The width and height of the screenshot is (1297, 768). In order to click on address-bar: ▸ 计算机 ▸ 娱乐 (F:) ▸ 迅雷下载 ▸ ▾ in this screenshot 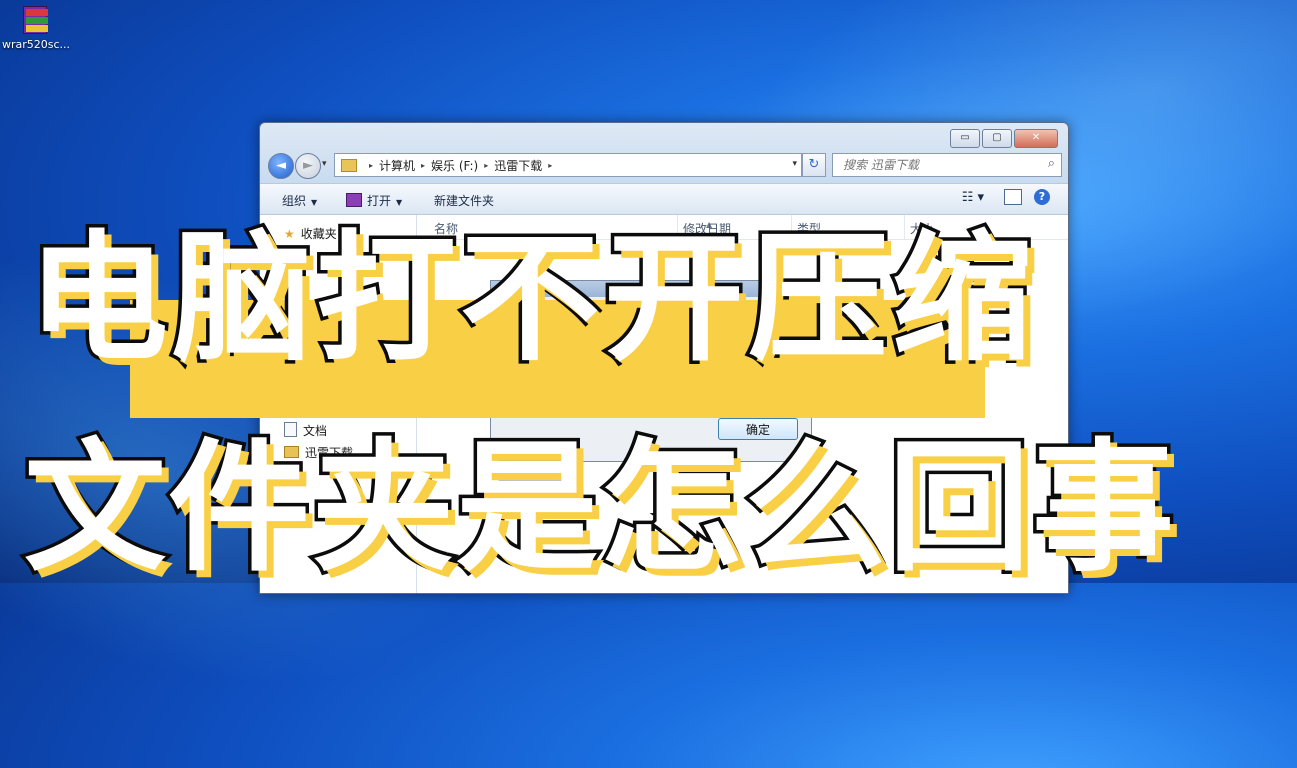, I will do `click(568, 165)`.